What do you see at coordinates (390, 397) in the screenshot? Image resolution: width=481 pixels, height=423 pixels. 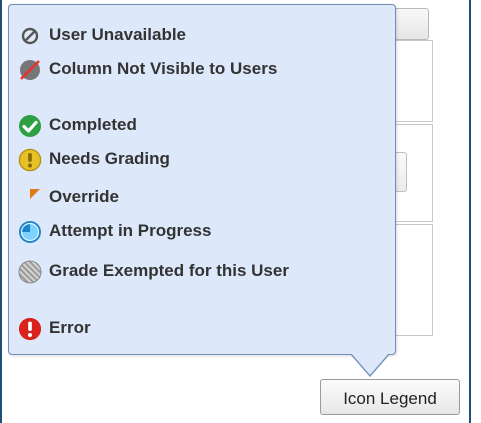 I see `icon-legend-button: Icon Legend` at bounding box center [390, 397].